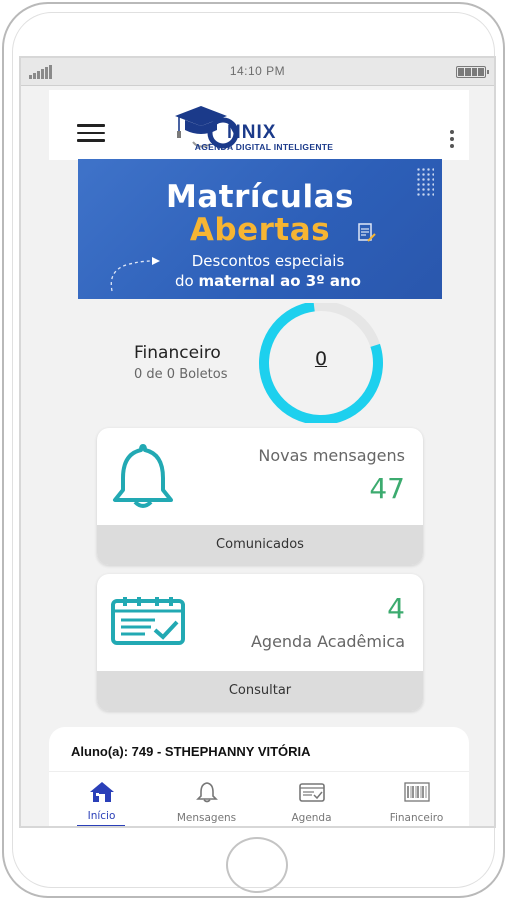  I want to click on tab-inicio: Início, so click(101, 802).